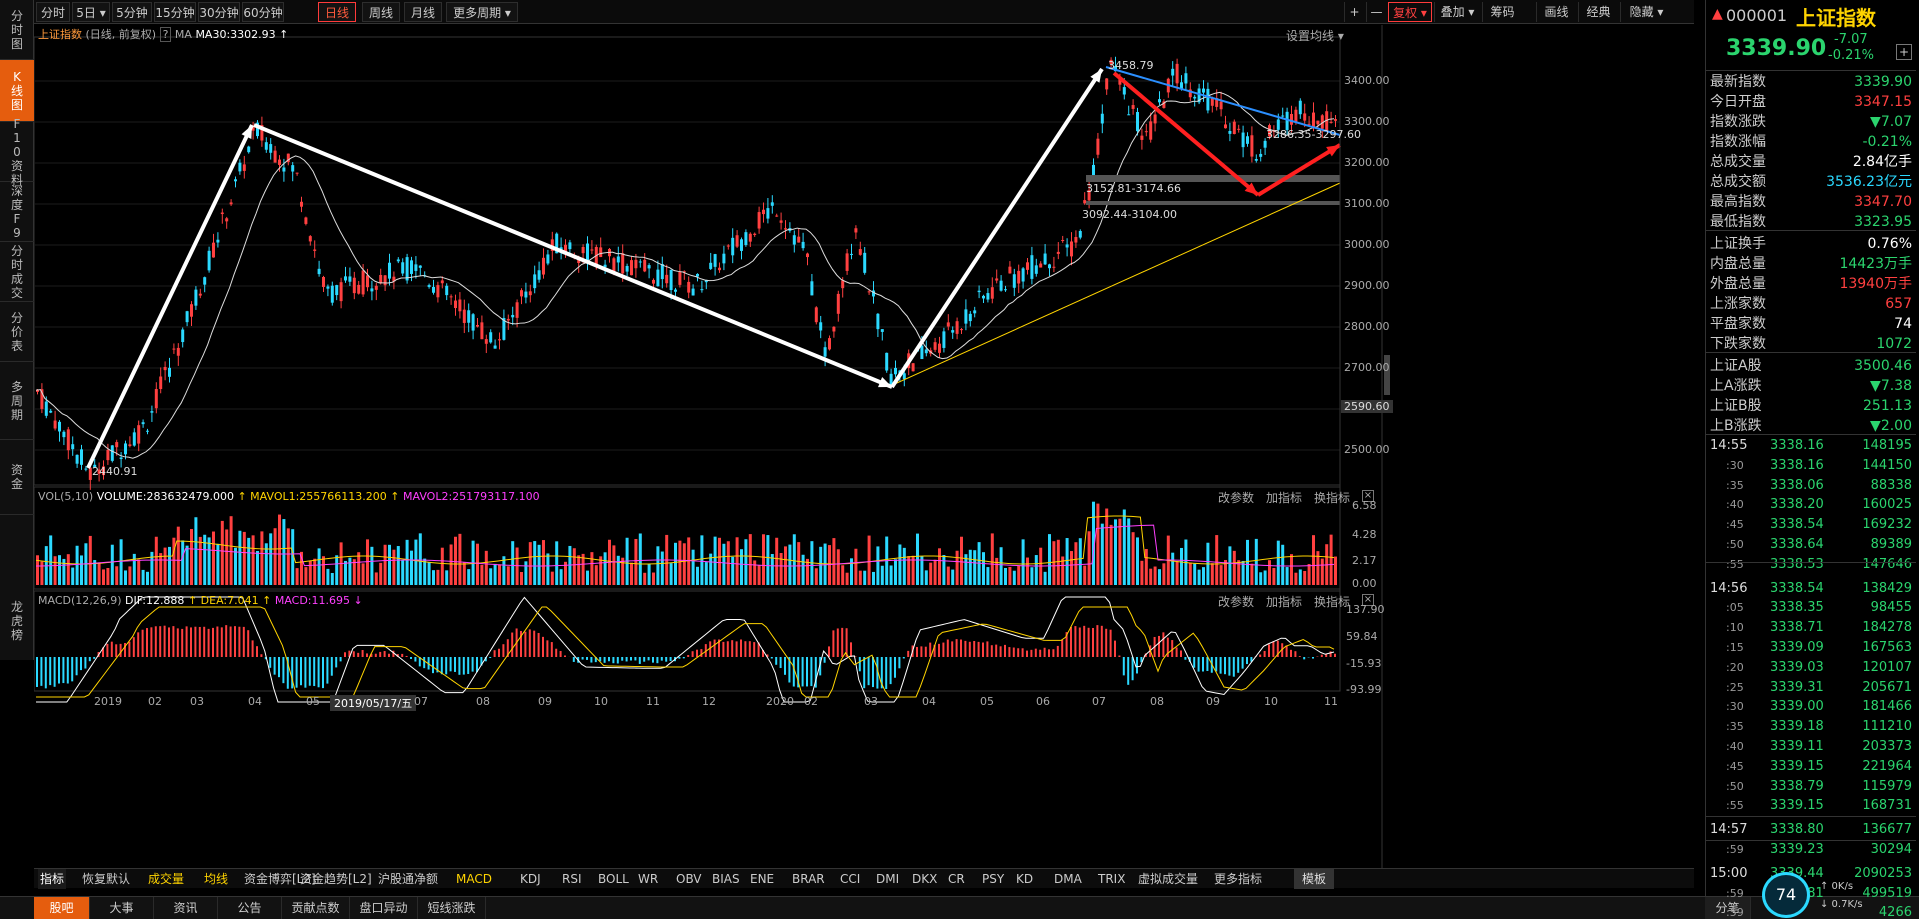  Describe the element at coordinates (17, 587) in the screenshot. I see `nav-lhb: 龙虎榜` at that location.